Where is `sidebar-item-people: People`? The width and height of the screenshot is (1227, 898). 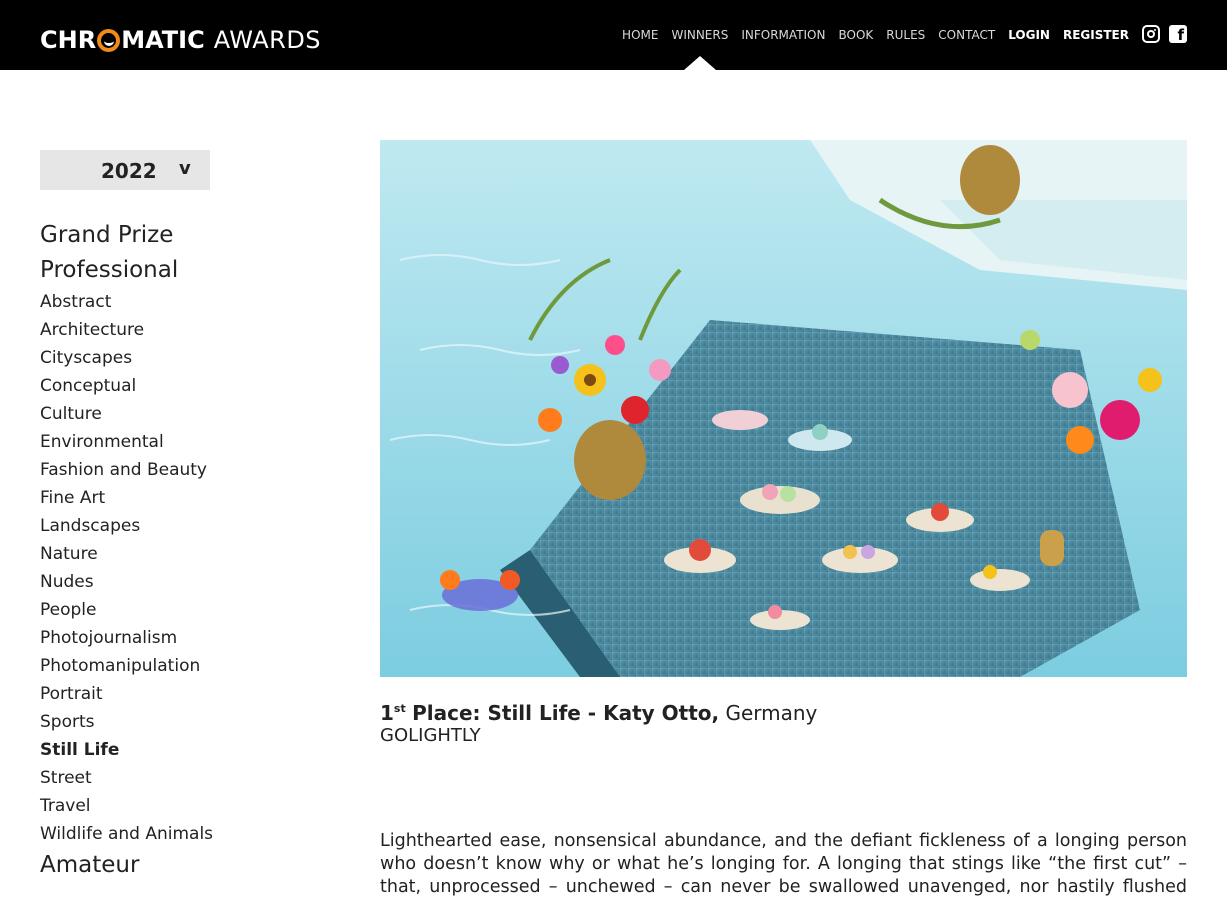 sidebar-item-people: People is located at coordinates (140, 610).